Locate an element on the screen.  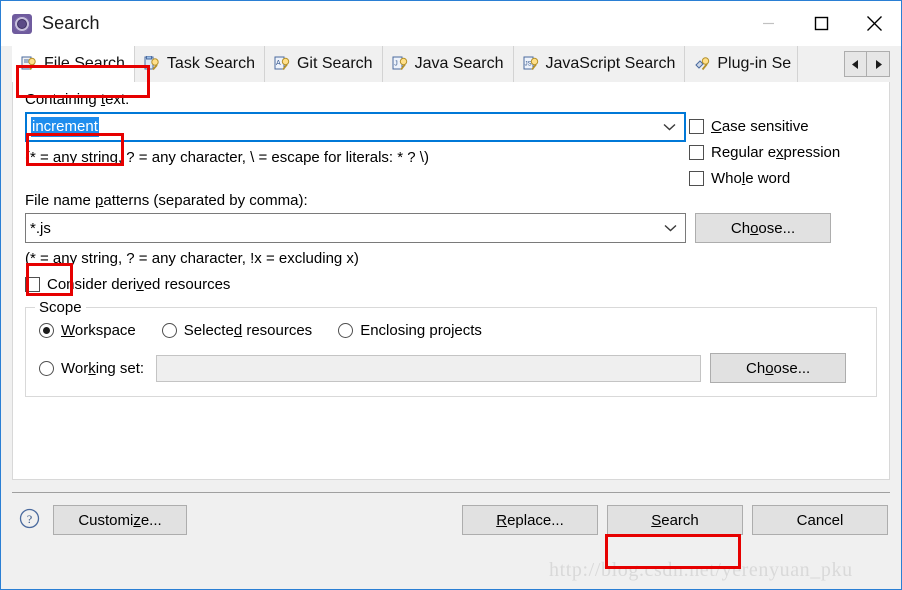
scope-selected-resources: Selected resources is located at coordinates (237, 330).